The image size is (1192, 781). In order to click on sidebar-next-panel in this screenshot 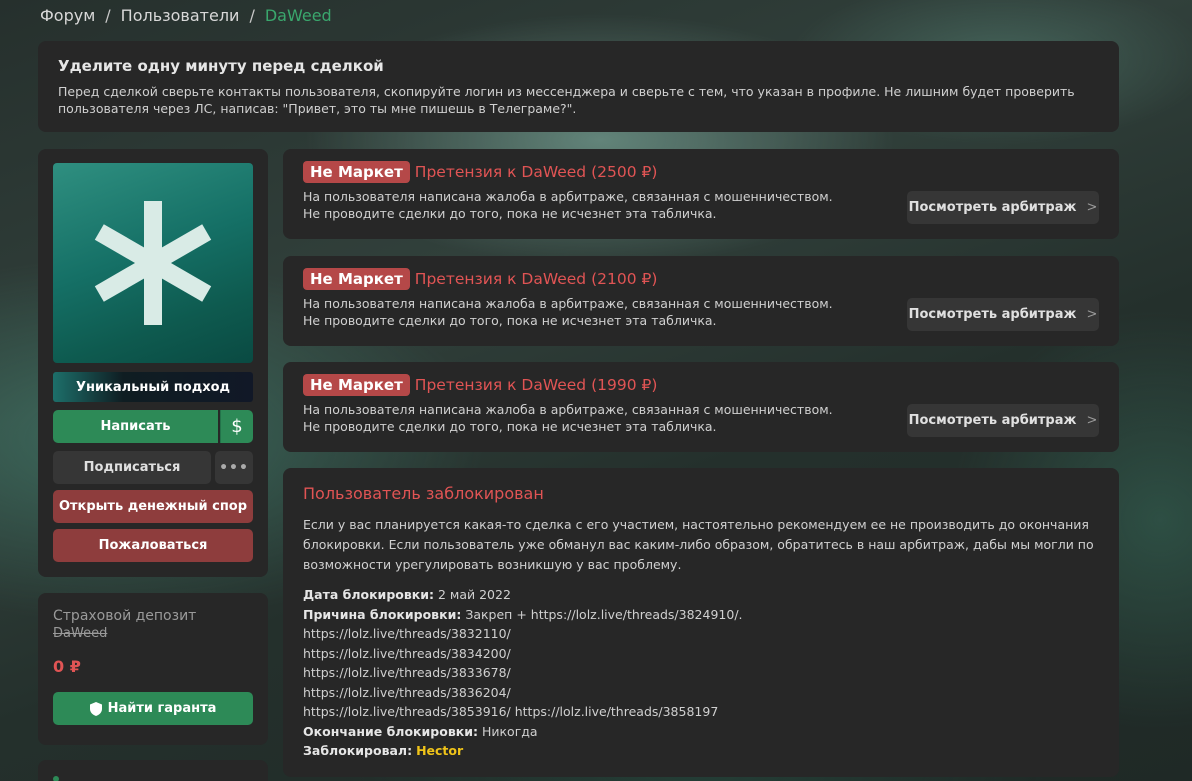, I will do `click(153, 770)`.